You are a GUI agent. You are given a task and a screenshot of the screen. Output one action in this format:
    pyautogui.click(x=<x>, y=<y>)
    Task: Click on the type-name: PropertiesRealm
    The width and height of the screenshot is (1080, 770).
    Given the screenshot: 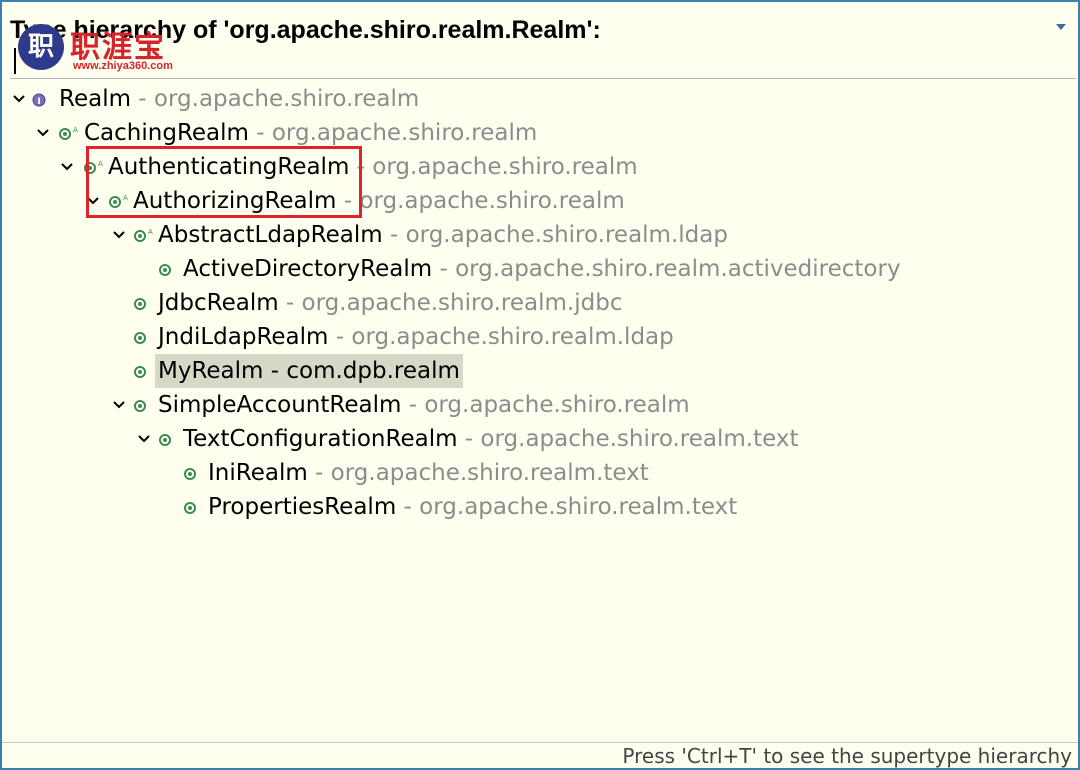 What is the action you would take?
    pyautogui.click(x=302, y=507)
    